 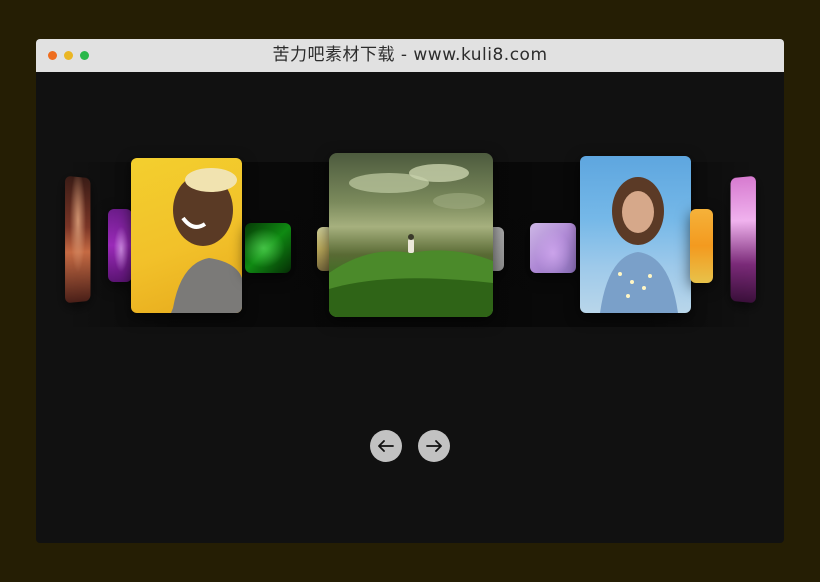 I want to click on arrow-left-icon, so click(x=386, y=446).